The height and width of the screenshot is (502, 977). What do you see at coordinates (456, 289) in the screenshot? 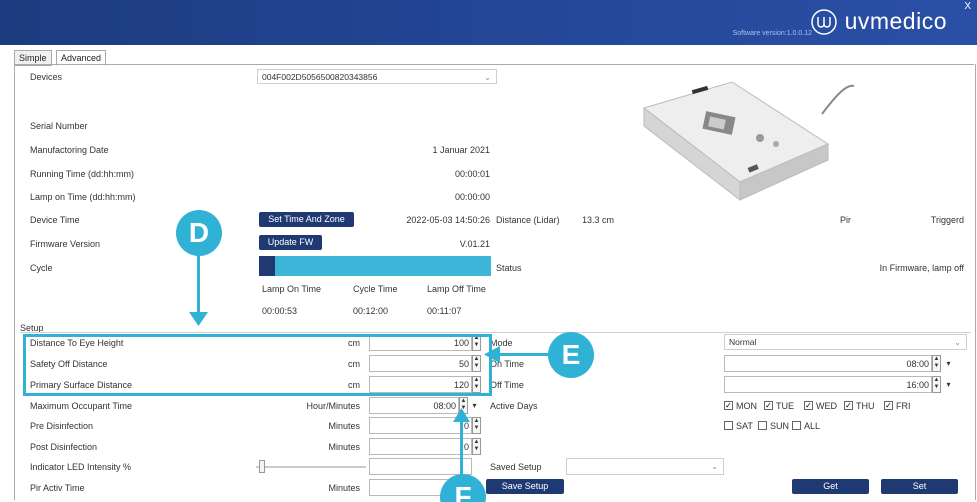
I see `cycle-header-lamp-off: Lamp Off Time` at bounding box center [456, 289].